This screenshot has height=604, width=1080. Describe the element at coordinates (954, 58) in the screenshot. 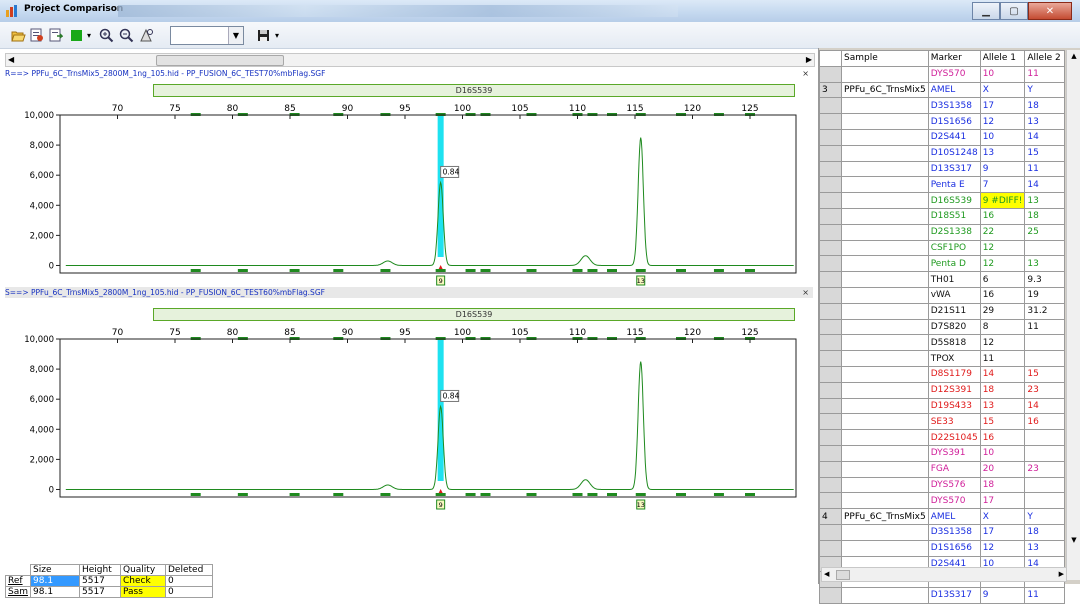

I see `grid-header-marker: Marker` at that location.